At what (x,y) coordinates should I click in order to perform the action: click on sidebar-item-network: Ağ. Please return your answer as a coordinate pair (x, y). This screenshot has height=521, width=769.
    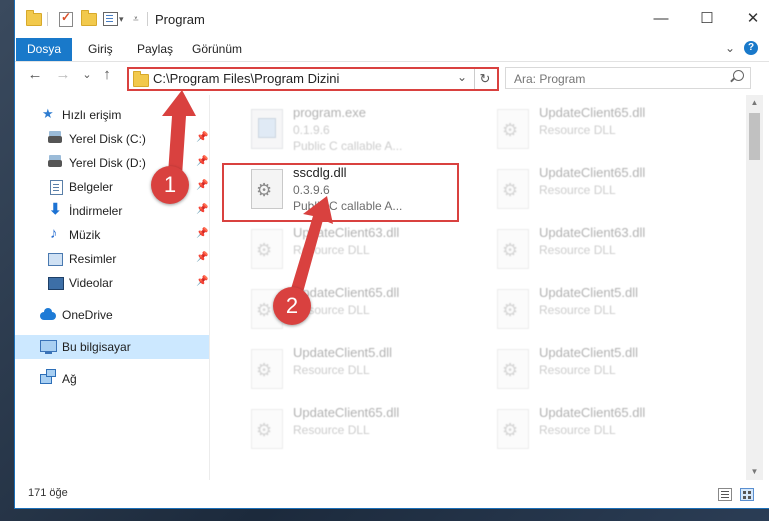
    Looking at the image, I should click on (112, 379).